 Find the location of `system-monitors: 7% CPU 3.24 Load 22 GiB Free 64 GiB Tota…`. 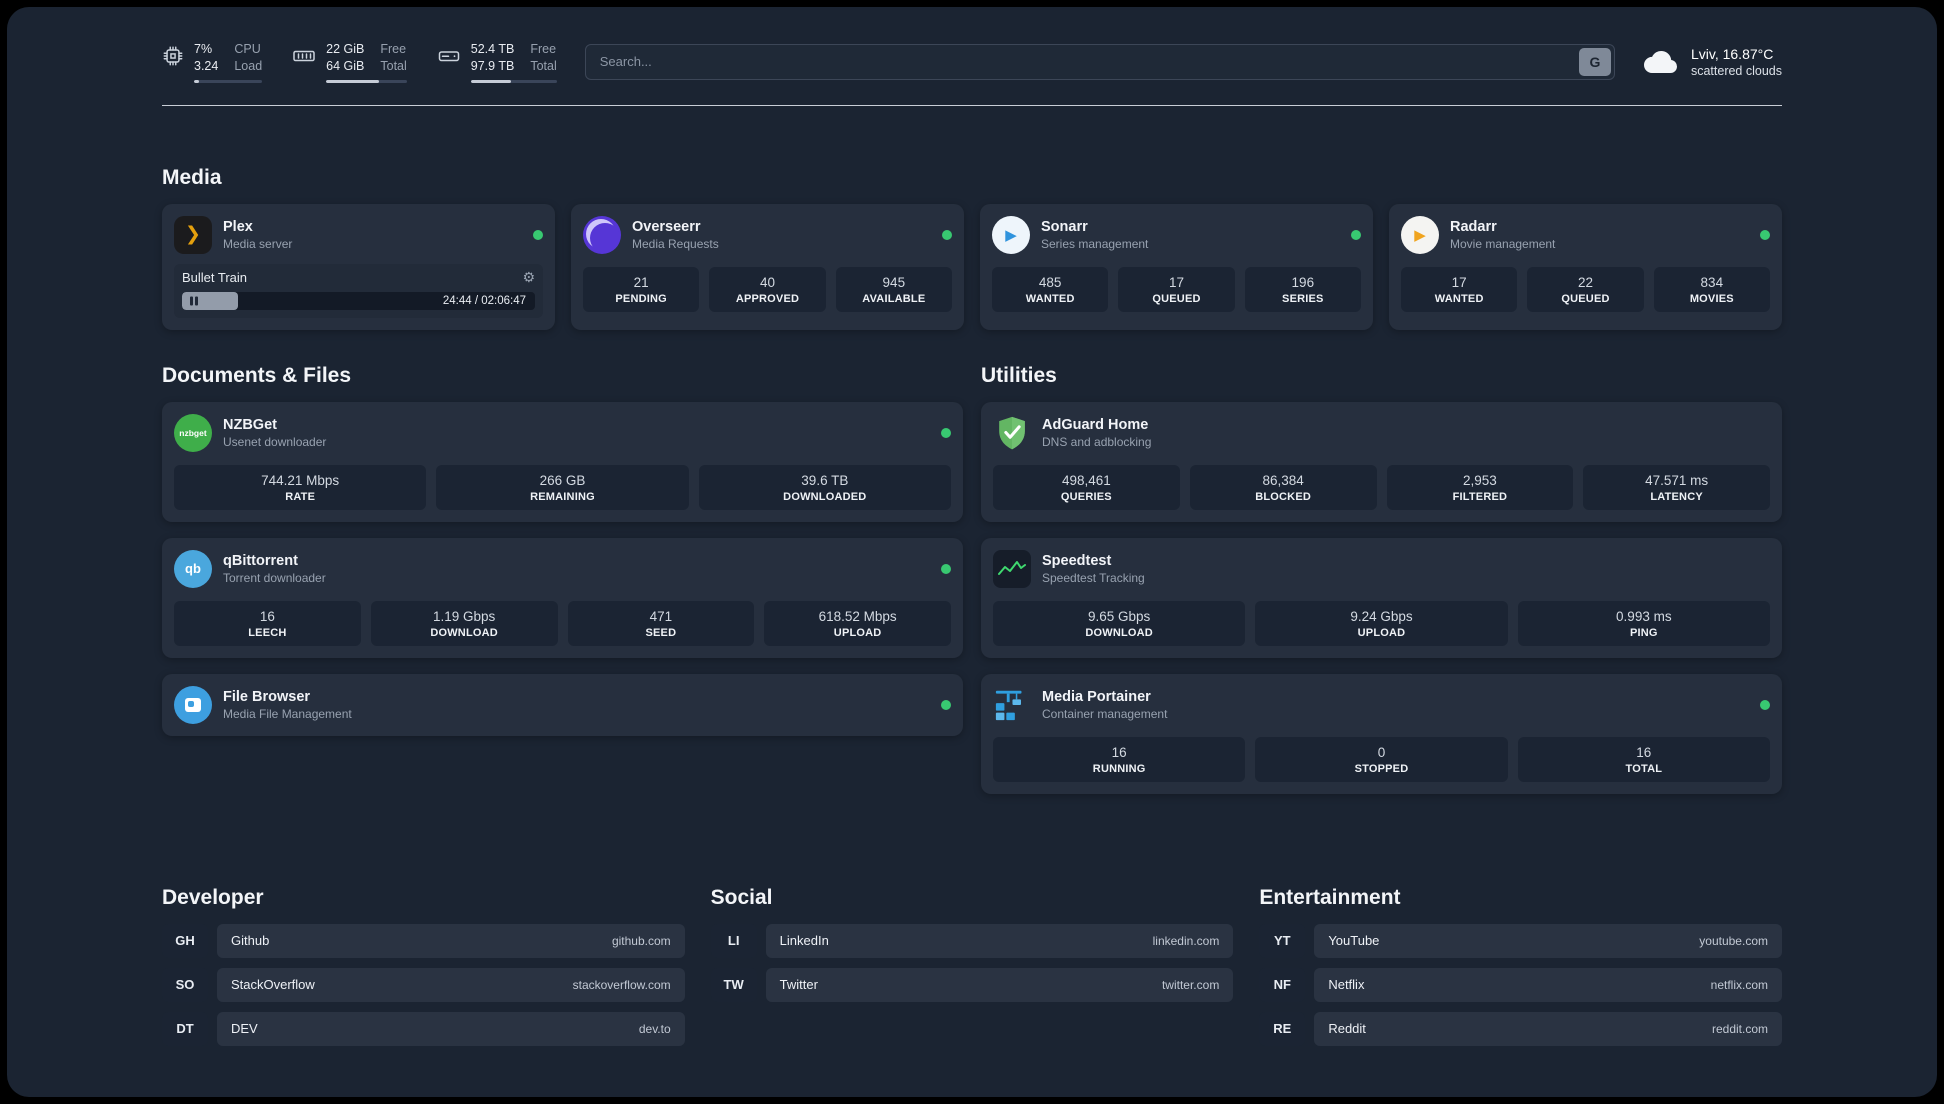

system-monitors: 7% CPU 3.24 Load 22 GiB Free 64 GiB Tota… is located at coordinates (359, 62).